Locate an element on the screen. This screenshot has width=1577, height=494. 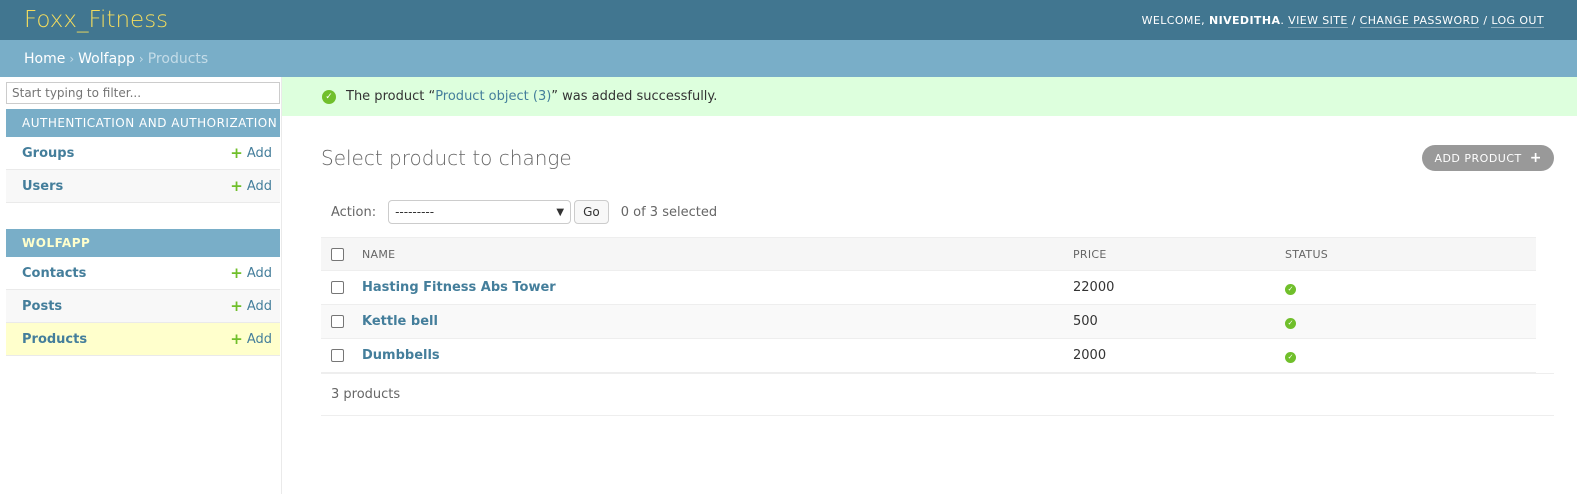
chevron-down-icon: ▼ is located at coordinates (560, 212).